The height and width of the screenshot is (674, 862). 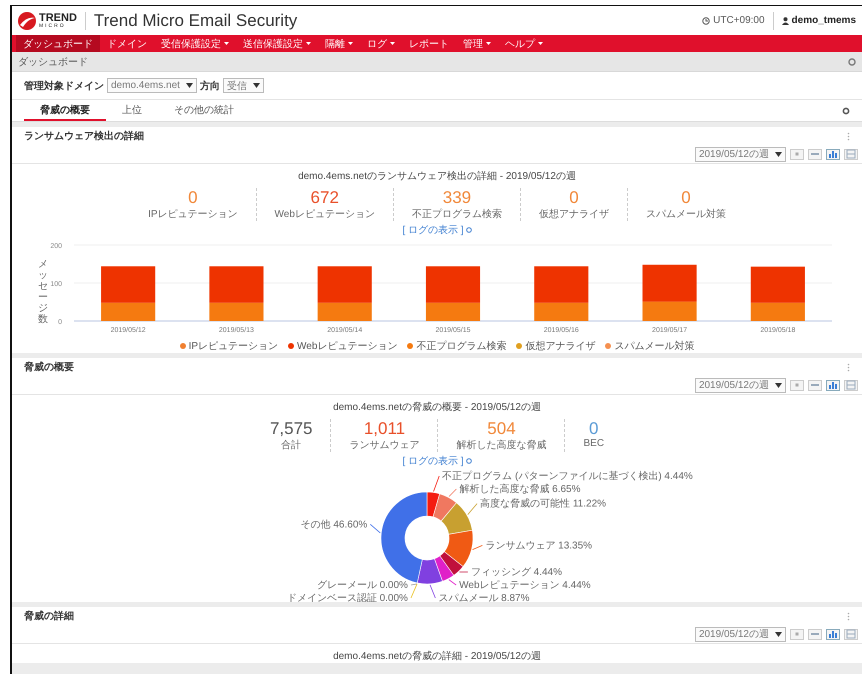 What do you see at coordinates (686, 214) in the screenshot?
I see `stat-label: スパムメール対策` at bounding box center [686, 214].